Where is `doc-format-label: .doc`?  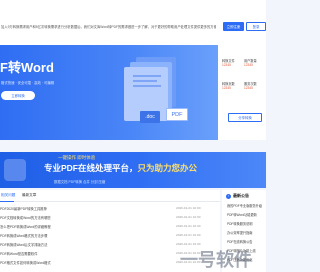 doc-format-label: .doc is located at coordinates (150, 117).